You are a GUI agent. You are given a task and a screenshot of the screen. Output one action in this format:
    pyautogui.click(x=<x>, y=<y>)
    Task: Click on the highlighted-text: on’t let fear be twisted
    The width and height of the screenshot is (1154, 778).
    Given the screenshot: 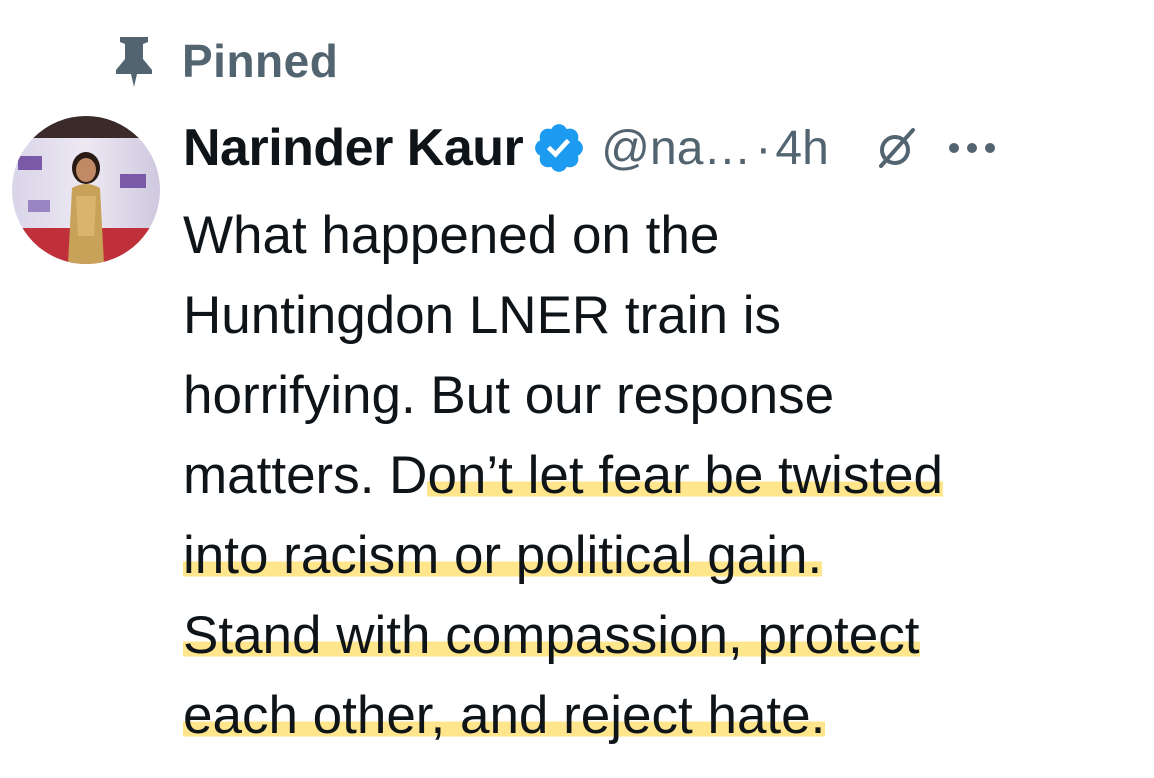 What is the action you would take?
    pyautogui.click(x=685, y=475)
    